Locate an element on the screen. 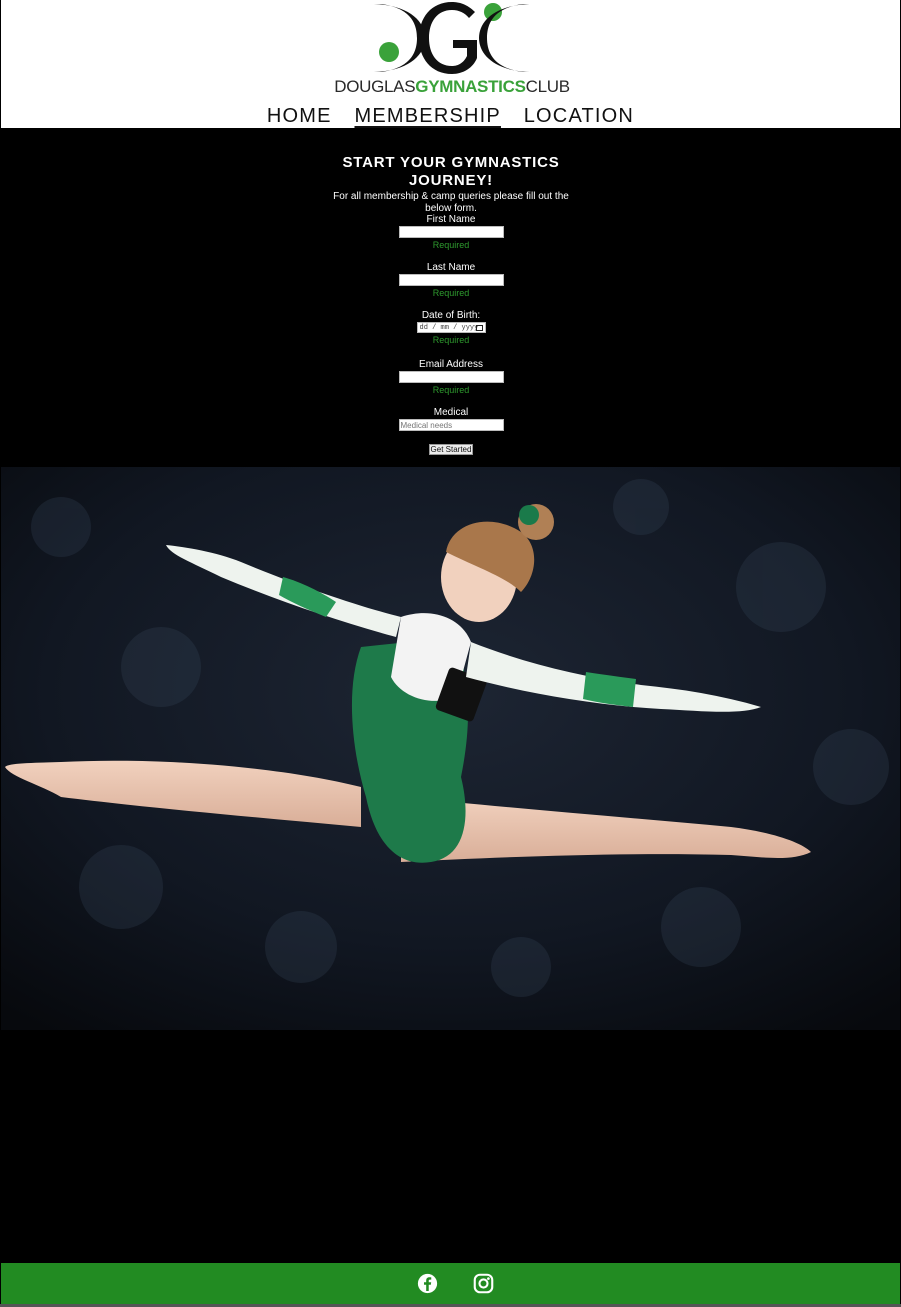 This screenshot has width=901, height=1307. email-input is located at coordinates (451, 377).